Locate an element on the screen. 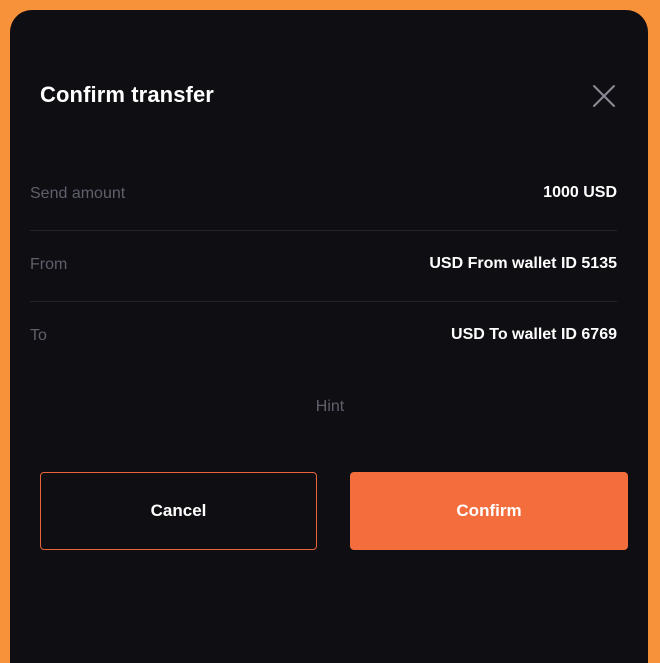  detail-row-to: To USD To wallet ID 6769 is located at coordinates (323, 337).